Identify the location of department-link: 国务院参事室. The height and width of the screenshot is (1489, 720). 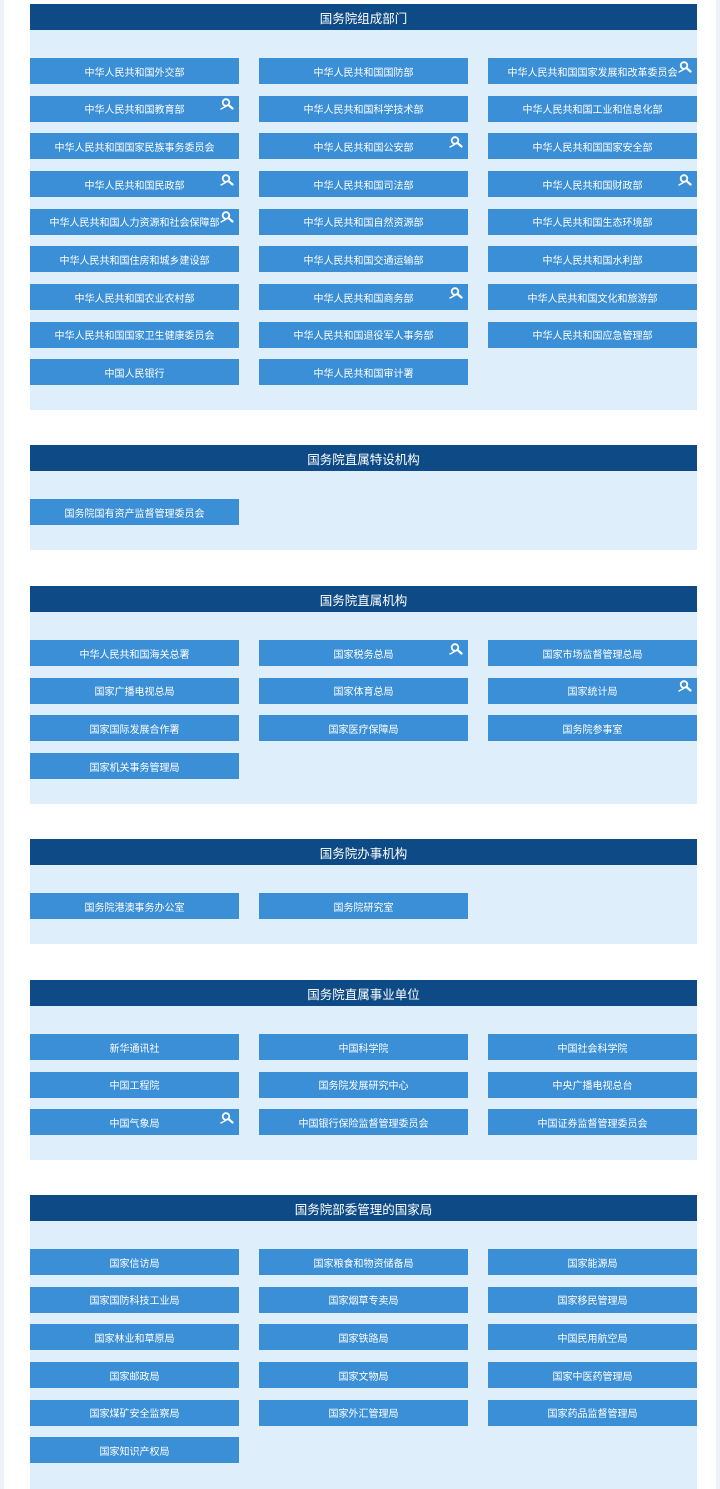
(592, 728).